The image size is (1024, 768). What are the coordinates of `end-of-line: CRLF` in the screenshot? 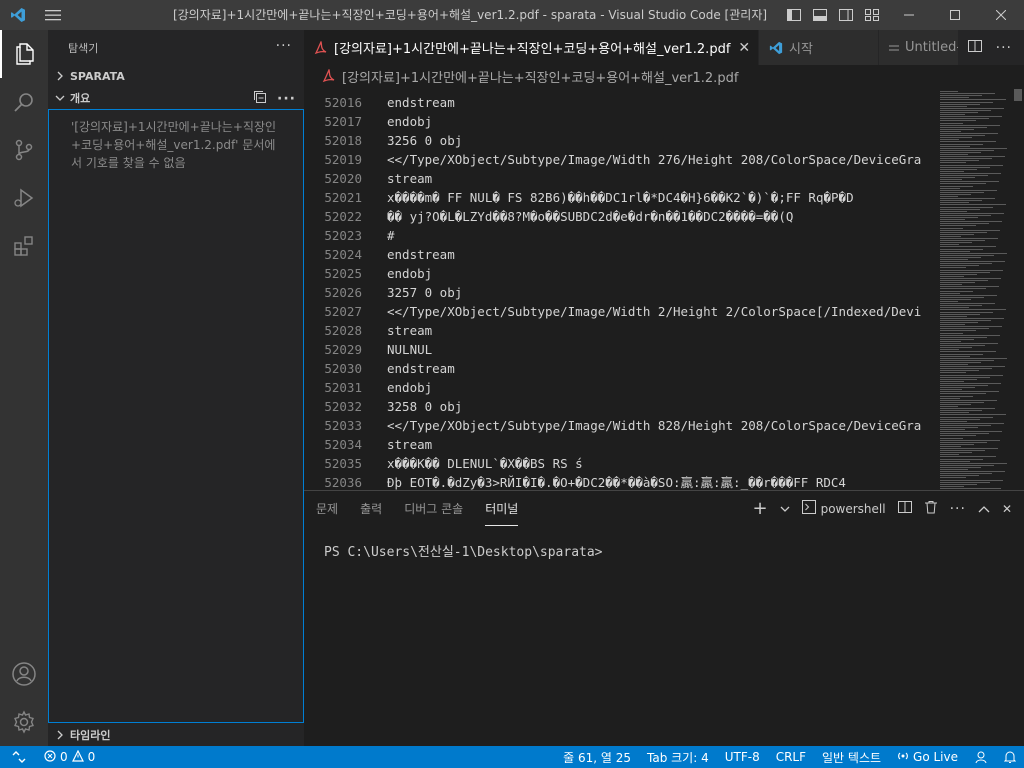 It's located at (791, 757).